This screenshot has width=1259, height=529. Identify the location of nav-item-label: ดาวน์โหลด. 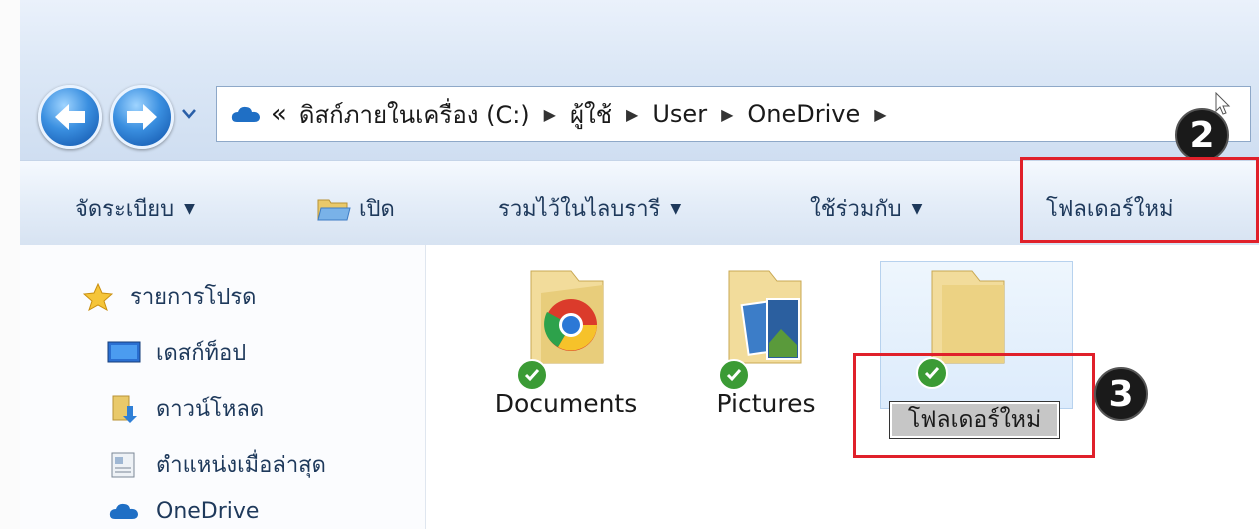
(210, 409).